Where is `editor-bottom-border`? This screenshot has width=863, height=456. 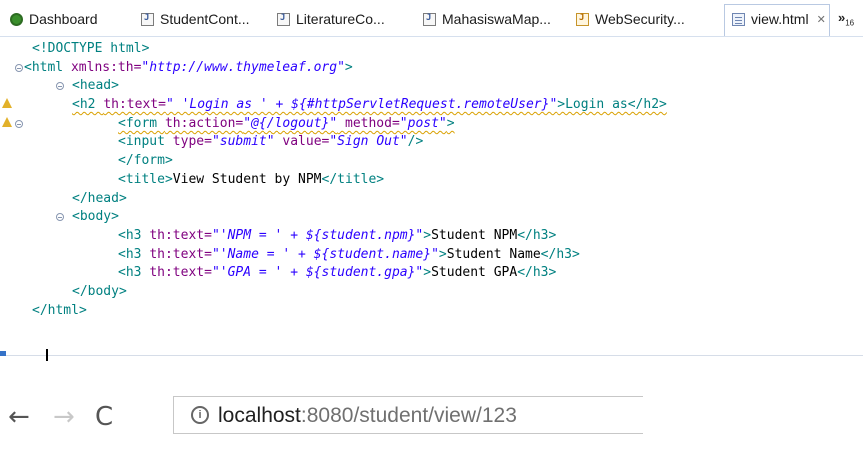 editor-bottom-border is located at coordinates (431, 355).